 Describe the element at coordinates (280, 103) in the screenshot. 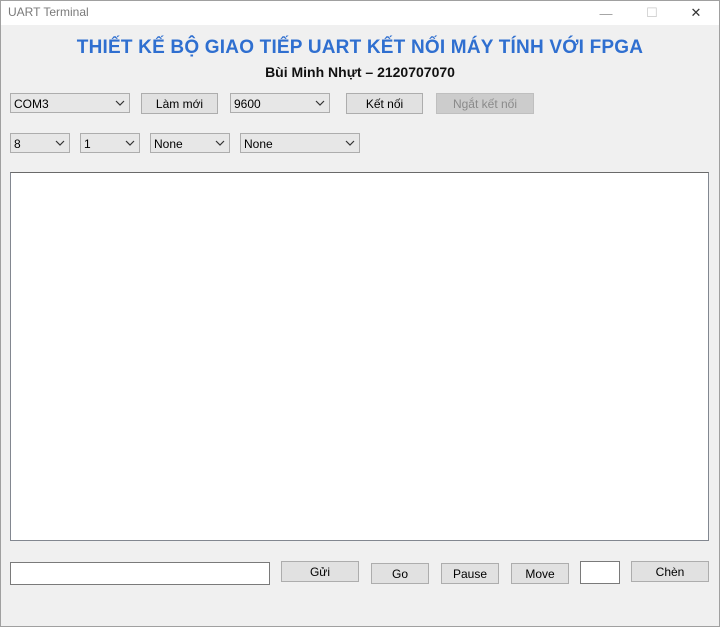

I see `baud-select: 9600` at that location.